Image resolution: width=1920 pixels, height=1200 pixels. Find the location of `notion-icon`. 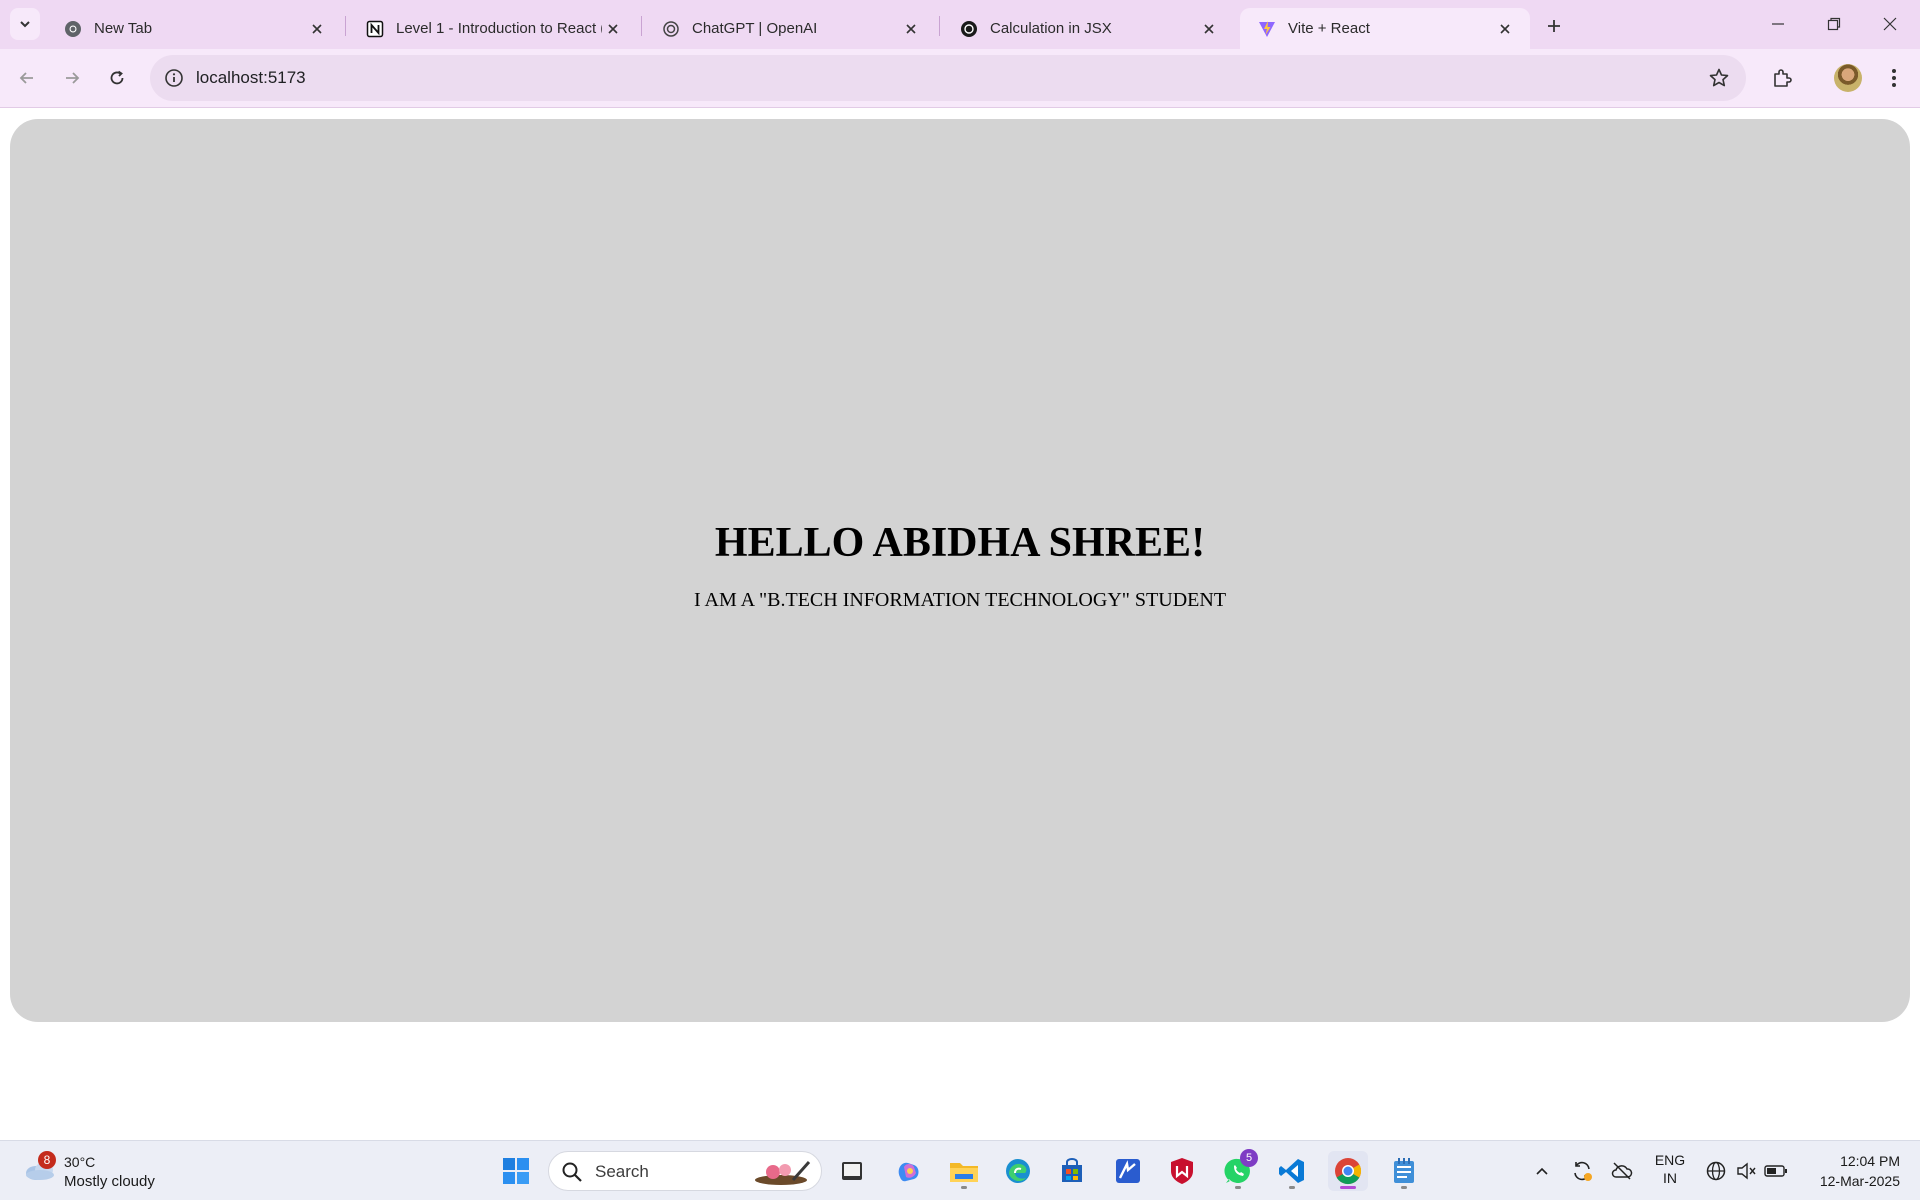

notion-icon is located at coordinates (375, 29).